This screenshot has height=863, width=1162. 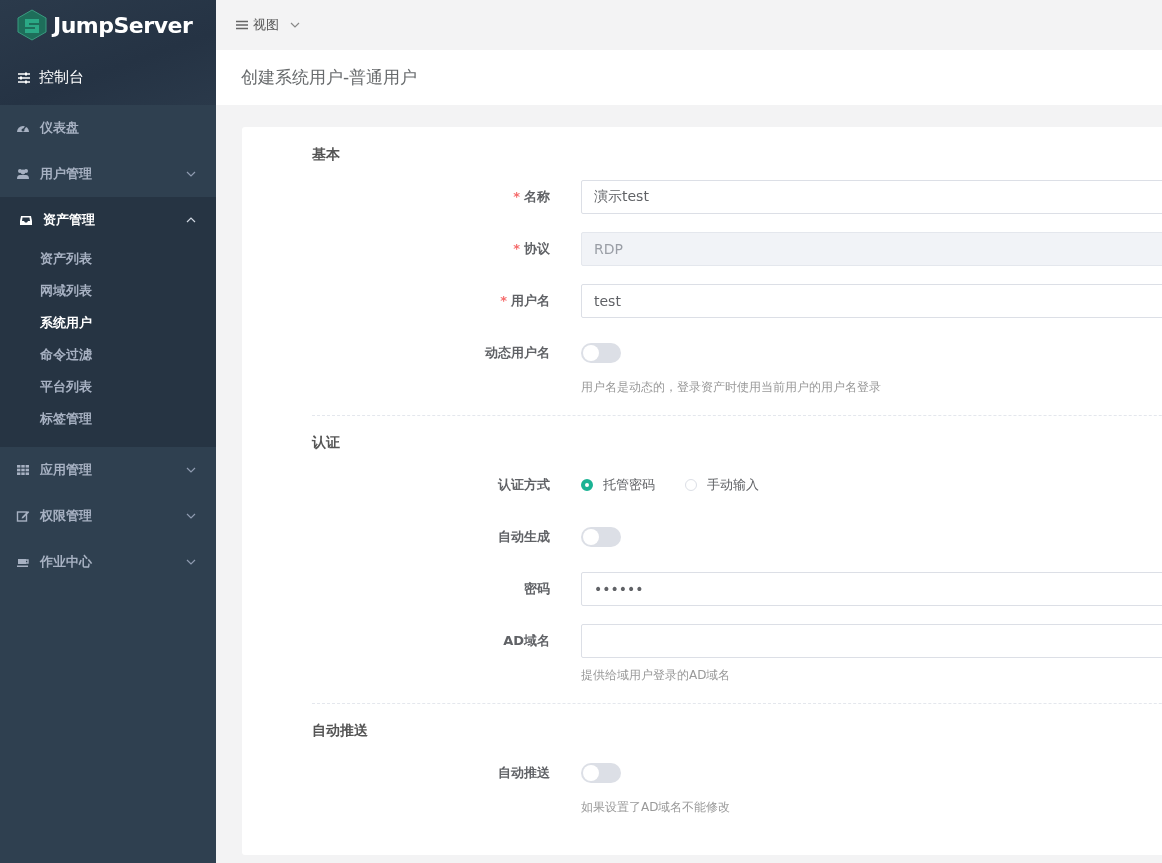 I want to click on field-label: * 用户名, so click(x=525, y=301).